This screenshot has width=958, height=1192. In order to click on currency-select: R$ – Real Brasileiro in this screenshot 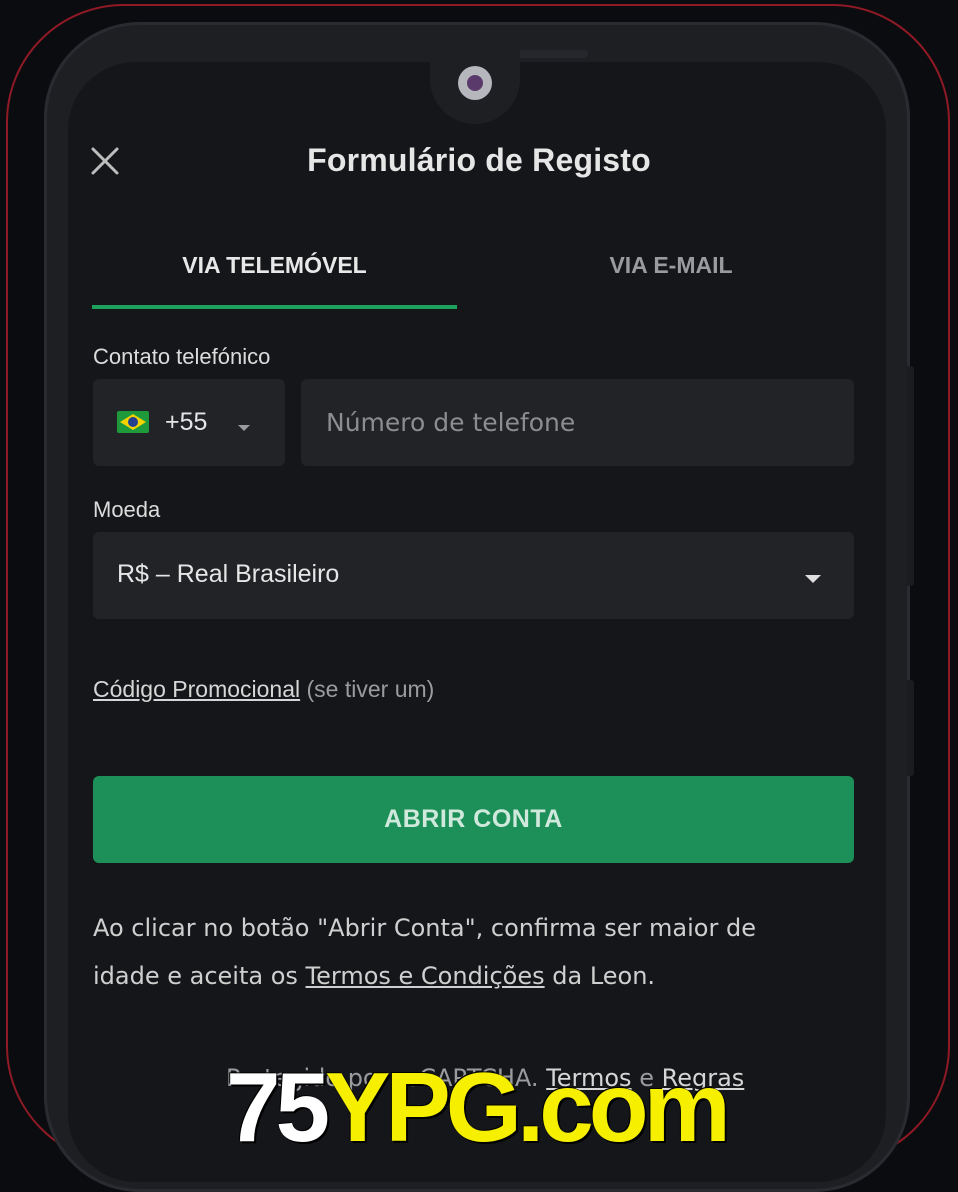, I will do `click(473, 575)`.